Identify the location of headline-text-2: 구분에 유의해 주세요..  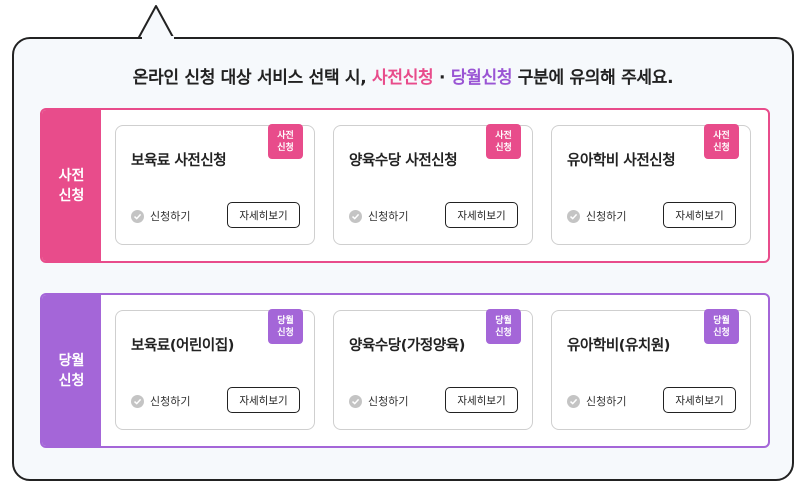
(593, 78).